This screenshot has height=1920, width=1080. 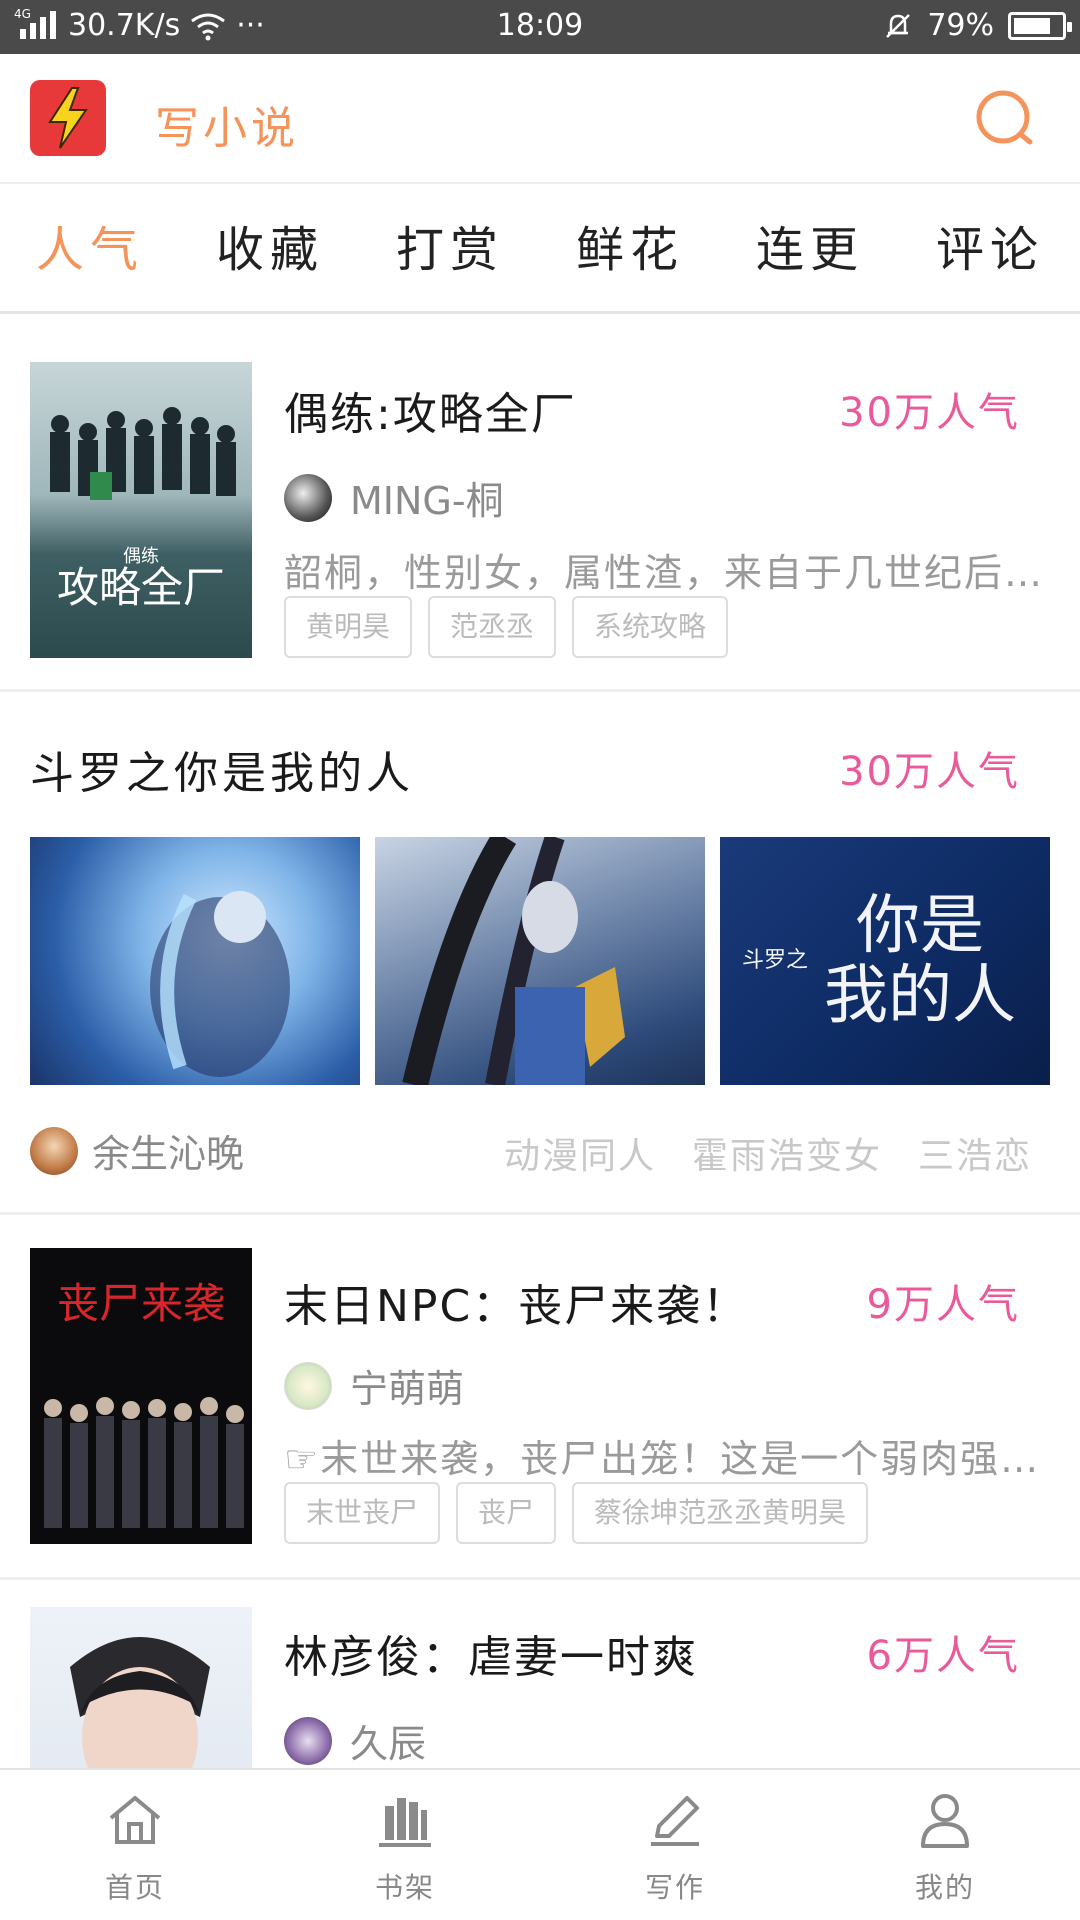 What do you see at coordinates (141, 1687) in the screenshot?
I see `book-cover` at bounding box center [141, 1687].